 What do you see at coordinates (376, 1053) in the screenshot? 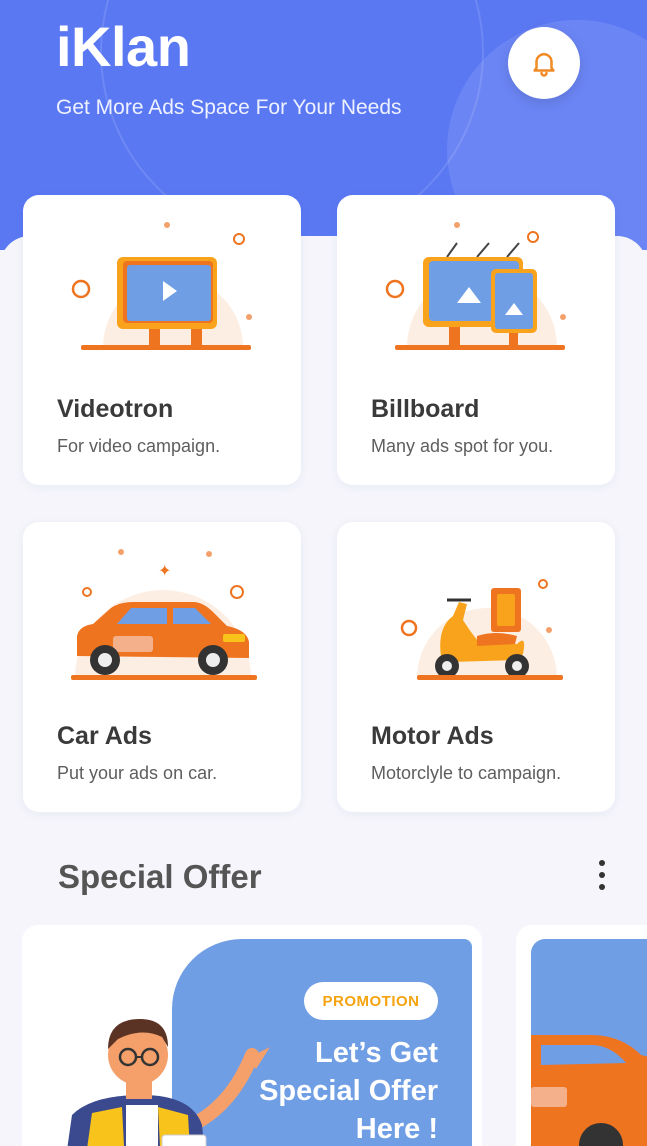
I see `promo-headline-line-1: Let’s Get` at bounding box center [376, 1053].